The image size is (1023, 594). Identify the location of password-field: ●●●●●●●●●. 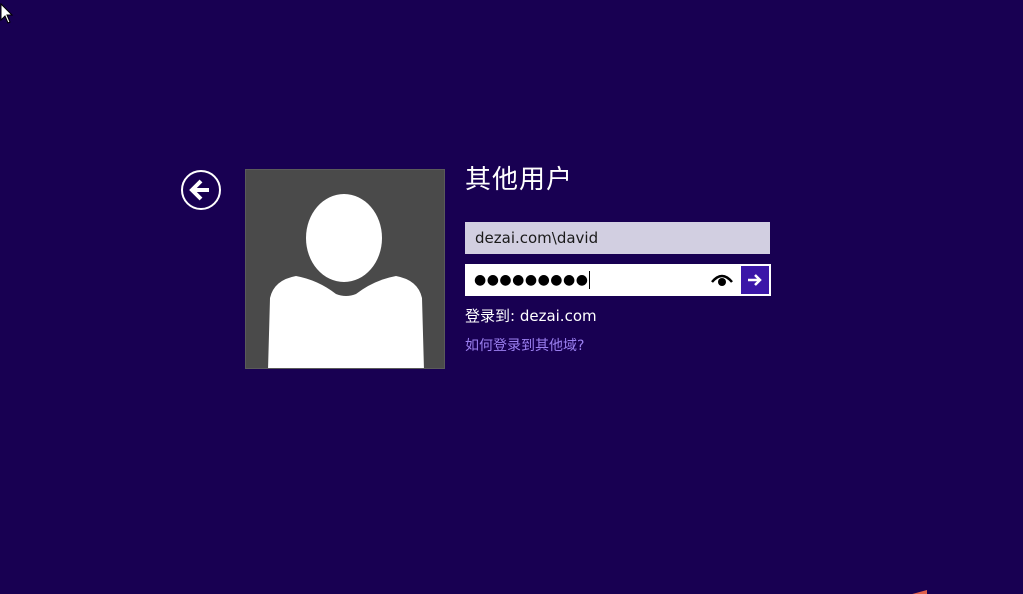
(618, 280).